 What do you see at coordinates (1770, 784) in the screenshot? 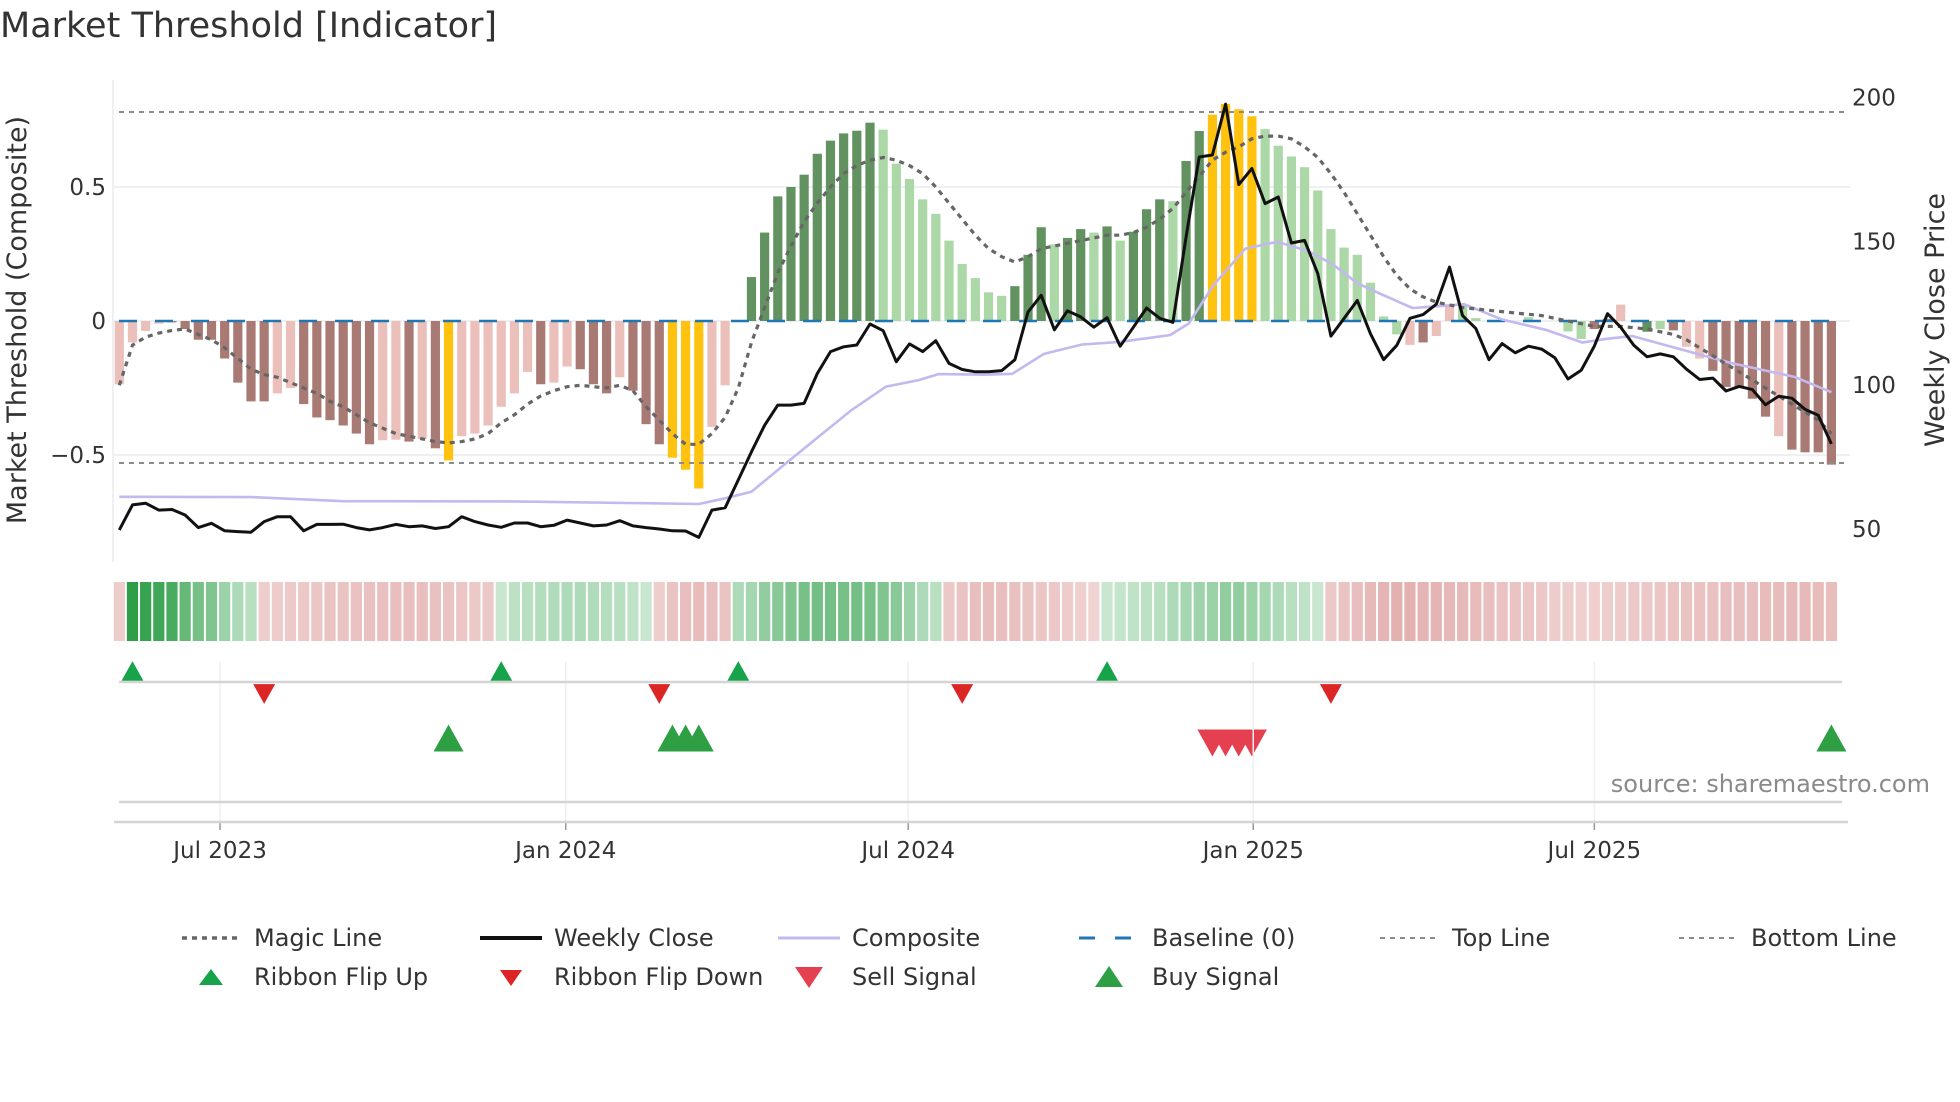
I see `source-label: source: sharemaestro.com` at bounding box center [1770, 784].